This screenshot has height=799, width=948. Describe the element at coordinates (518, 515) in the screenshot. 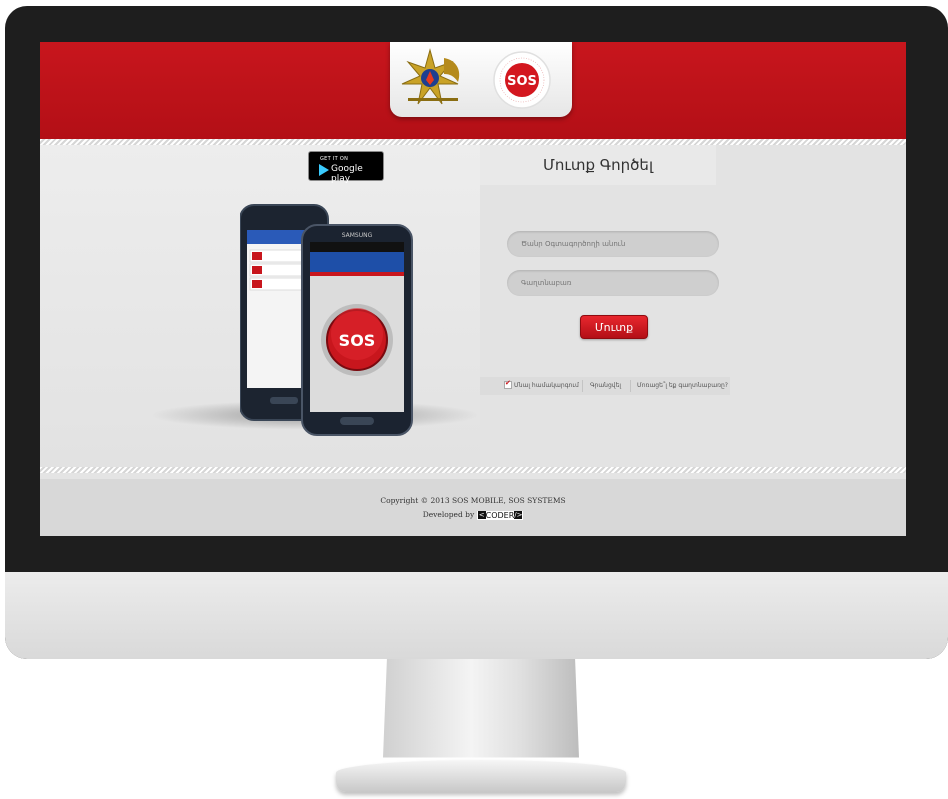

I see `coder-right-bracket-icon: />` at that location.